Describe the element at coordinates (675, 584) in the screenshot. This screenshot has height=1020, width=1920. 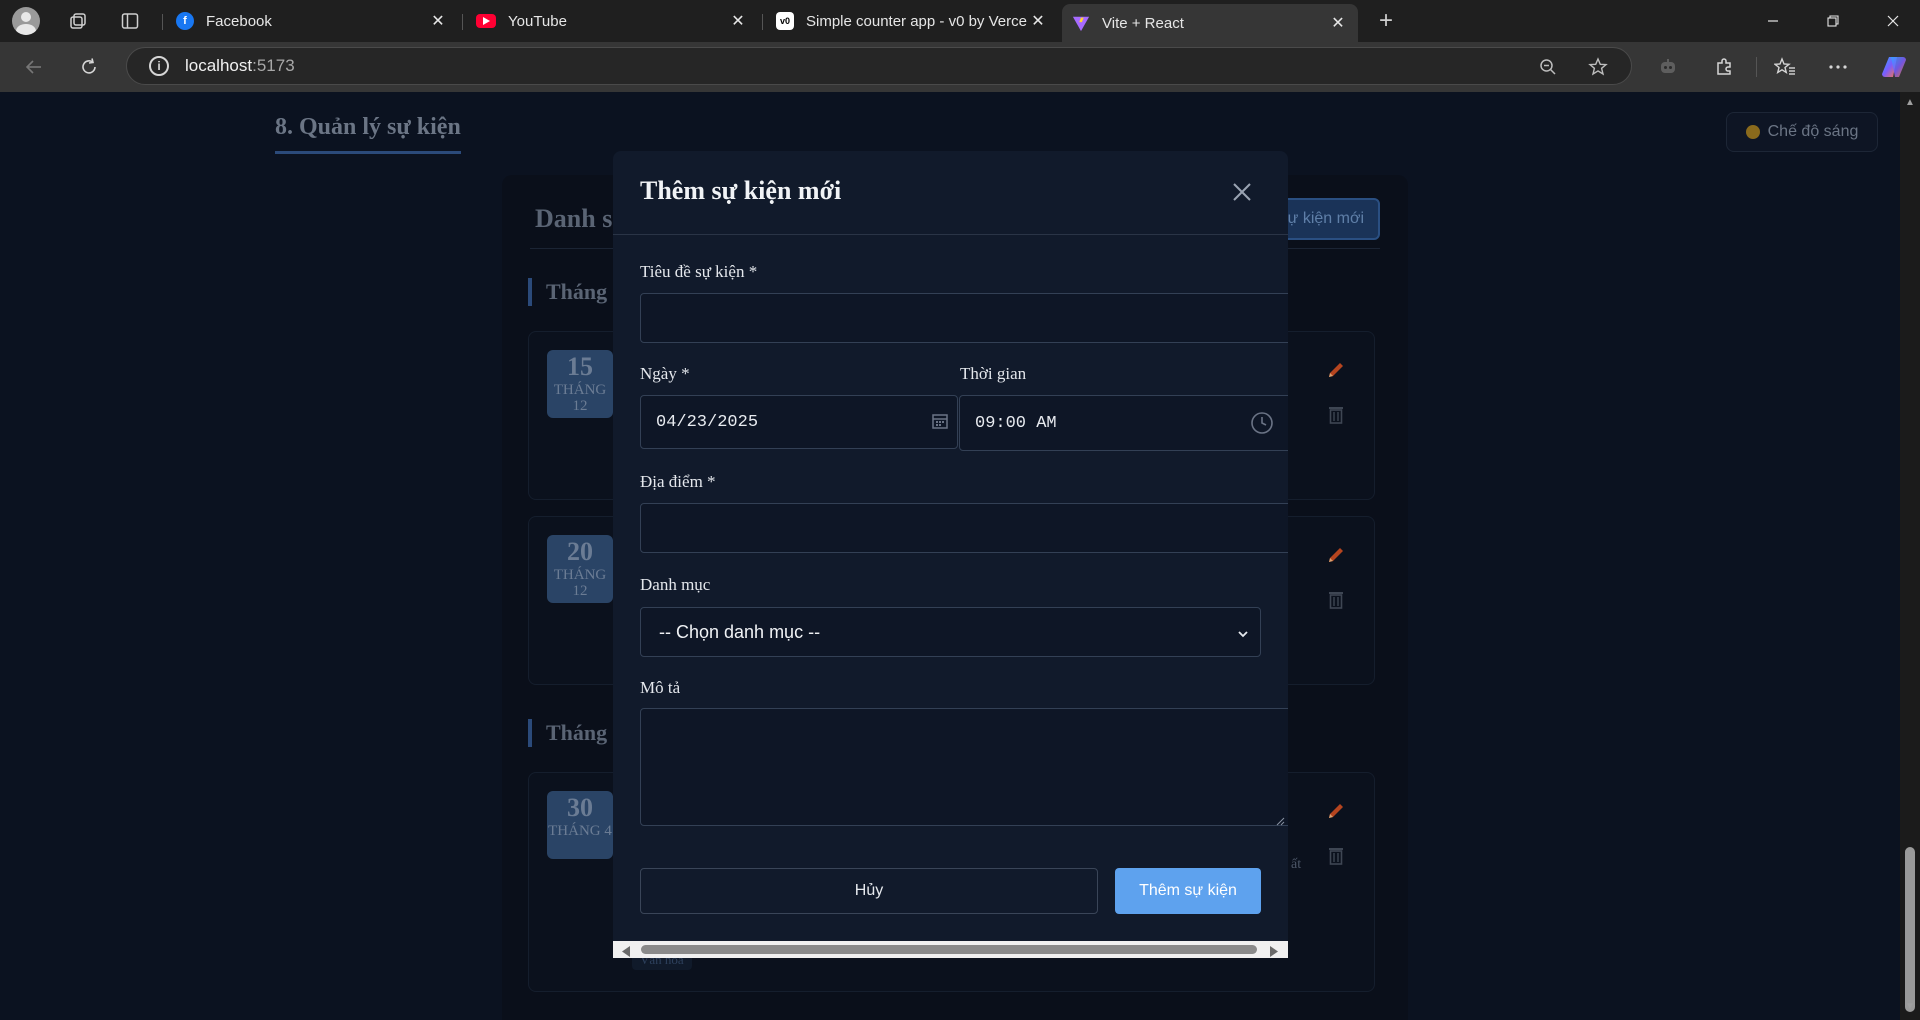
I see `category-label: Danh mục` at that location.